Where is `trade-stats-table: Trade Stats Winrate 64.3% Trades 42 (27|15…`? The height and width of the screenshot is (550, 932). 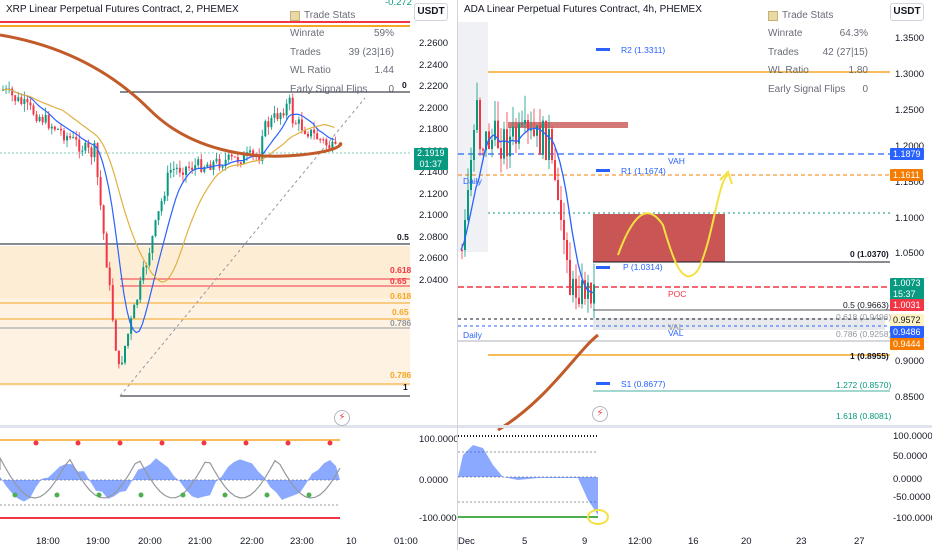 trade-stats-table: Trade Stats Winrate 64.3% Trades 42 (27|15… is located at coordinates (818, 54).